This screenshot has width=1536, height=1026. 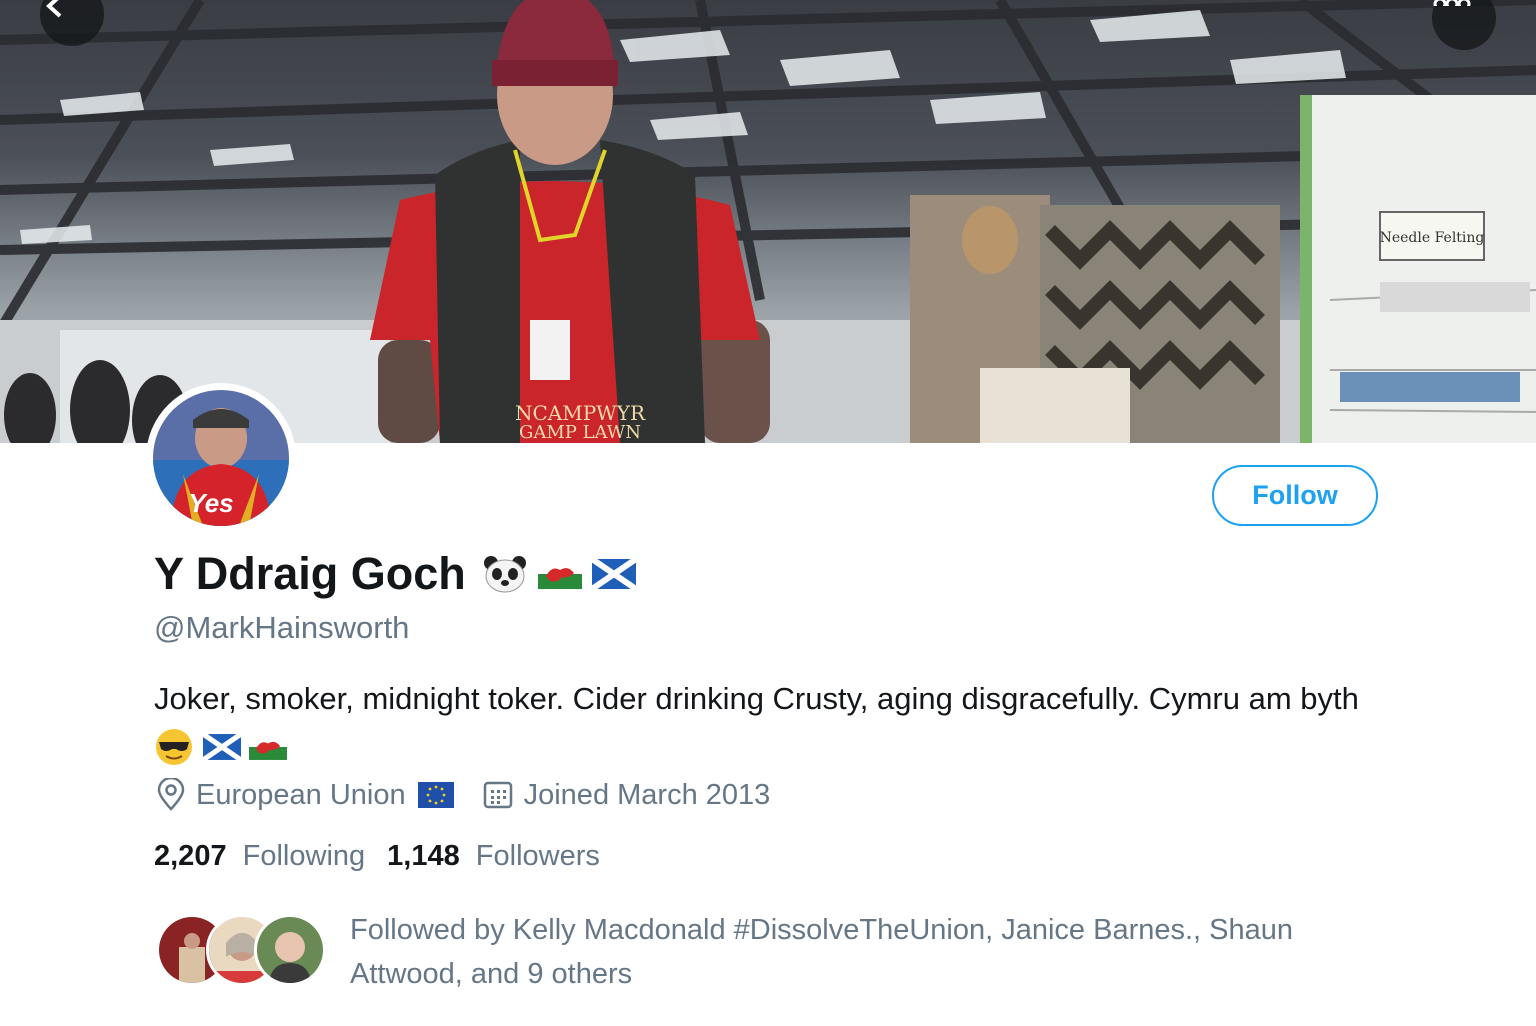 What do you see at coordinates (304, 856) in the screenshot?
I see `following-label: Following` at bounding box center [304, 856].